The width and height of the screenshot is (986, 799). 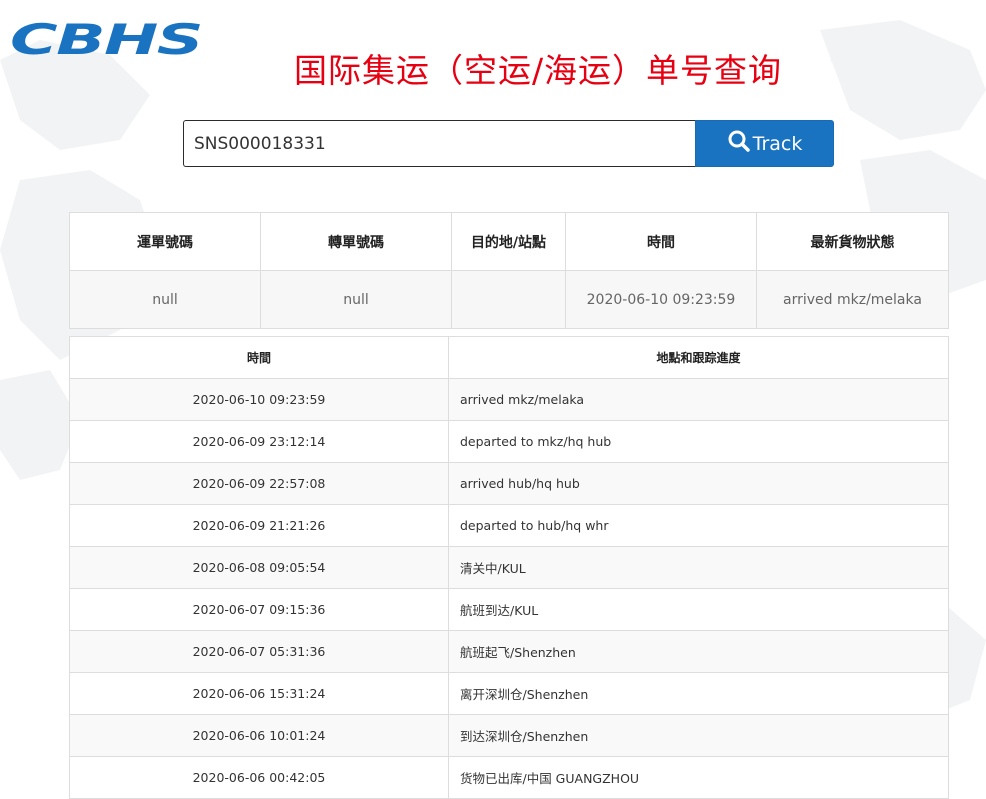 I want to click on history-time: 2020-06-06 10:01:24, so click(x=259, y=735).